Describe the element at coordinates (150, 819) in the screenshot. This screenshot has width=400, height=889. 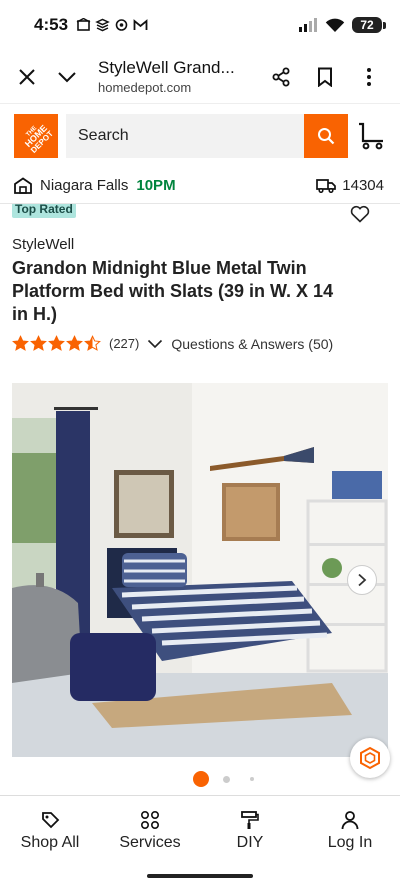
I see `services-icon` at that location.